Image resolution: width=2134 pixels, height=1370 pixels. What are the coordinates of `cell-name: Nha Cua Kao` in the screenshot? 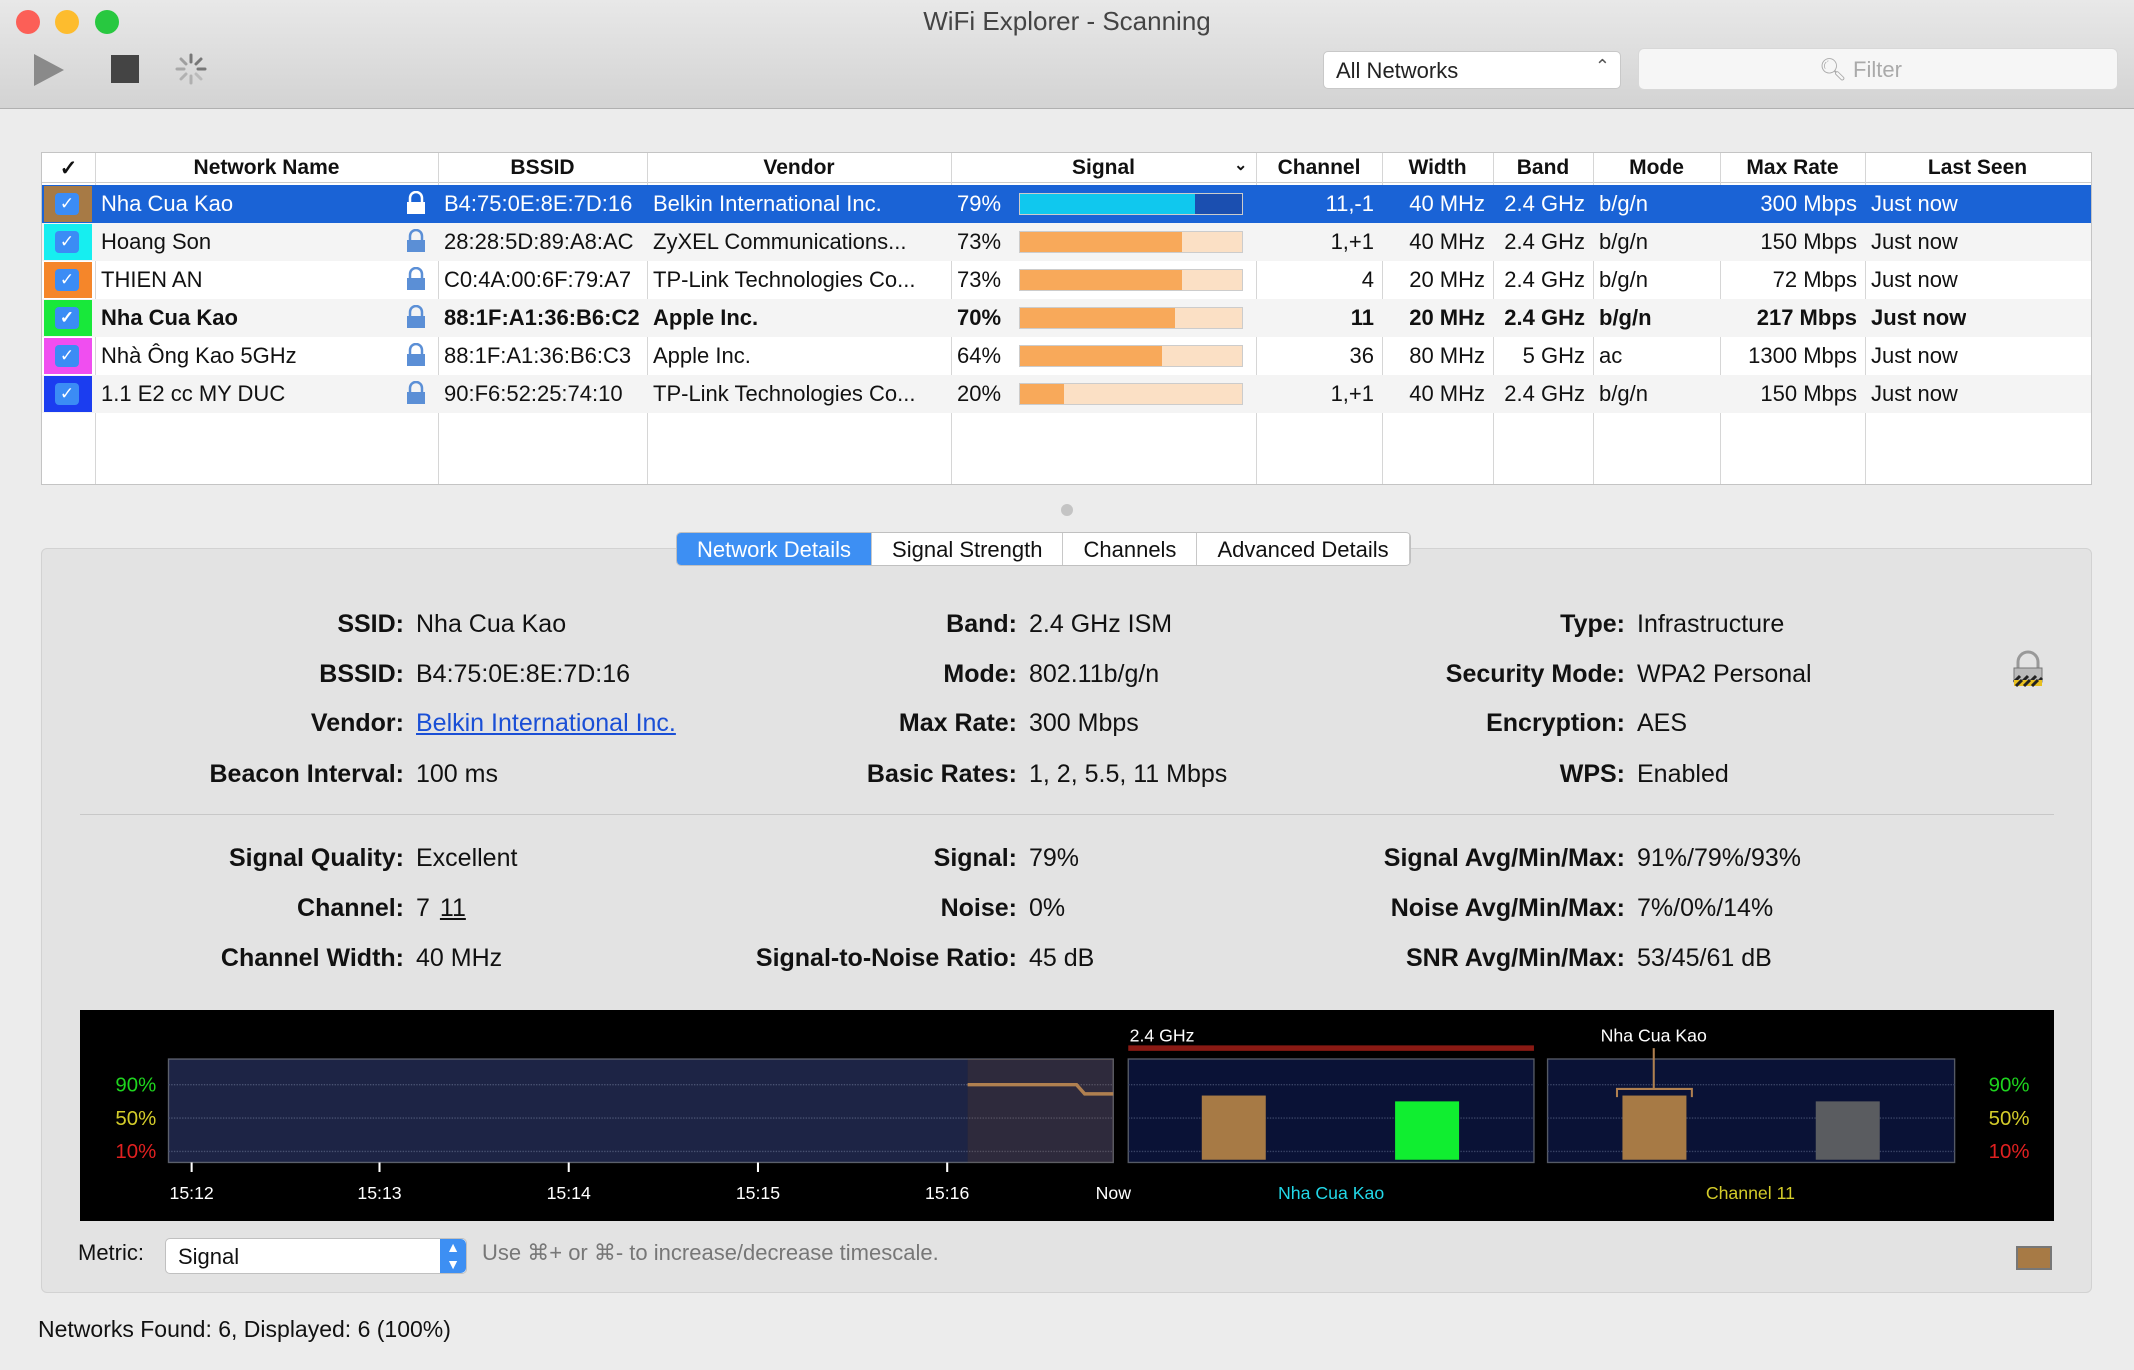 It's located at (169, 317).